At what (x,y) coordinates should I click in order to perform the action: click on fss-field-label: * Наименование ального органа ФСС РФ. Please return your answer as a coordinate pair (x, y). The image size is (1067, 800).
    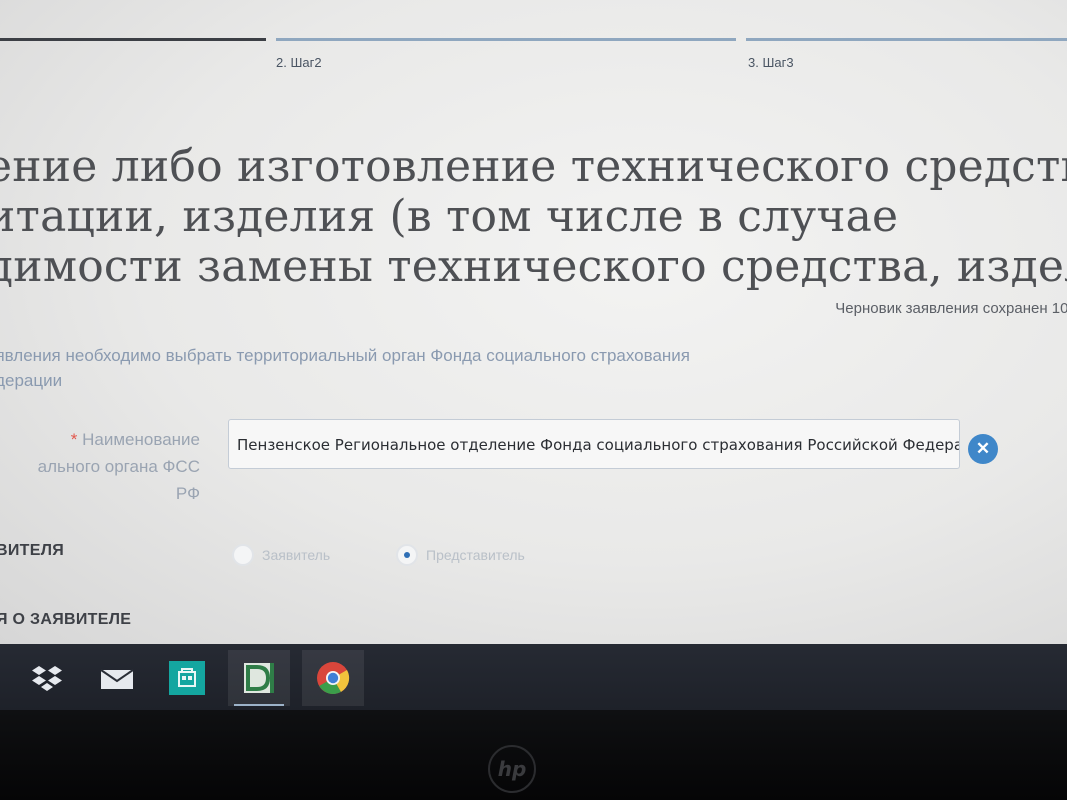
    Looking at the image, I should click on (100, 466).